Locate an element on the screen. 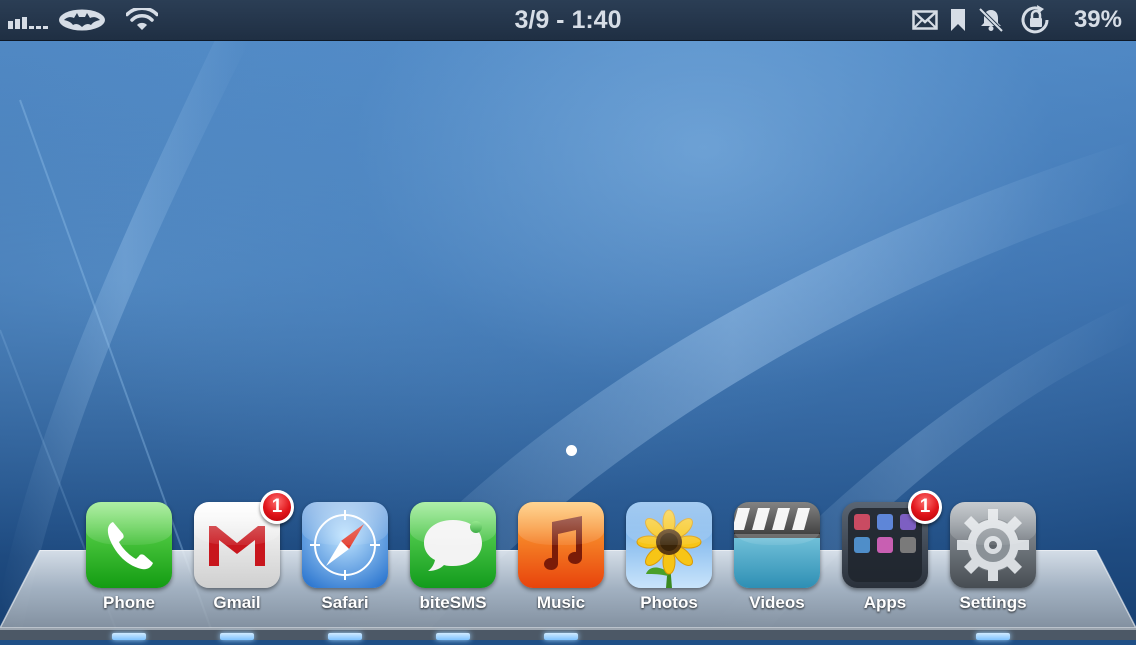 The width and height of the screenshot is (1136, 645). app-folder-apps: 1 Apps is located at coordinates (892, 551).